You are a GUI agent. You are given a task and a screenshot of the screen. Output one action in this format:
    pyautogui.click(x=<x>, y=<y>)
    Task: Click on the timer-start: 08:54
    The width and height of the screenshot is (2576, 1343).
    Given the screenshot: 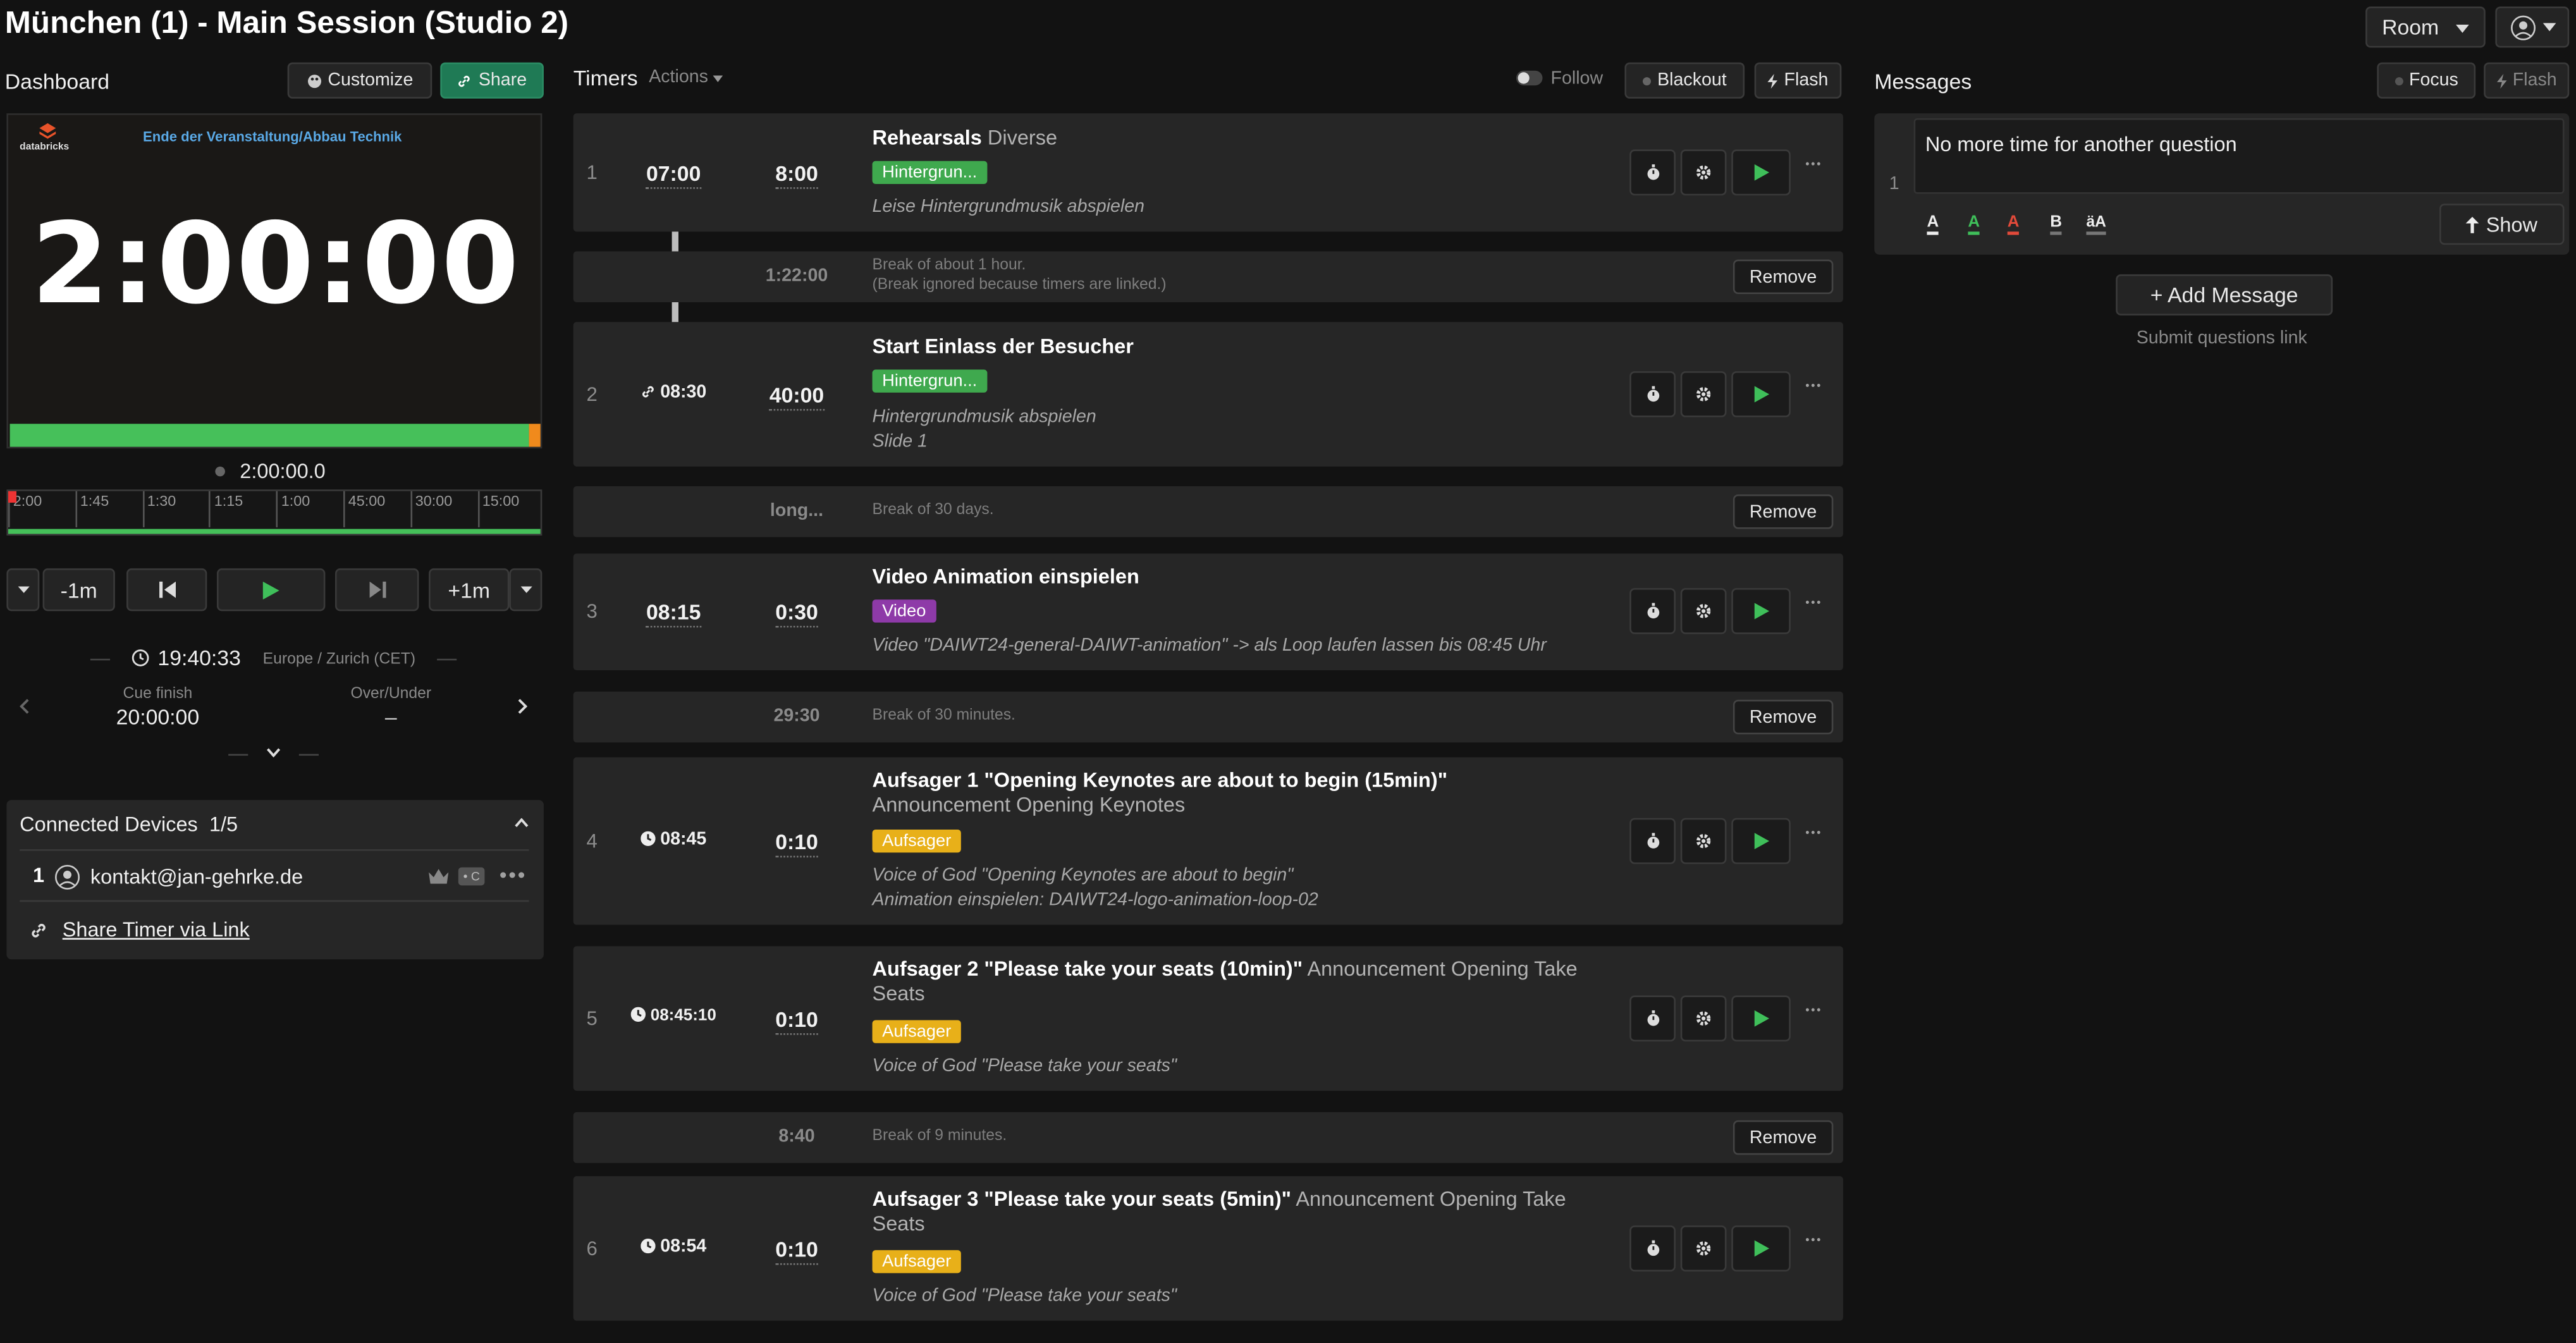 What is the action you would take?
    pyautogui.click(x=673, y=1246)
    